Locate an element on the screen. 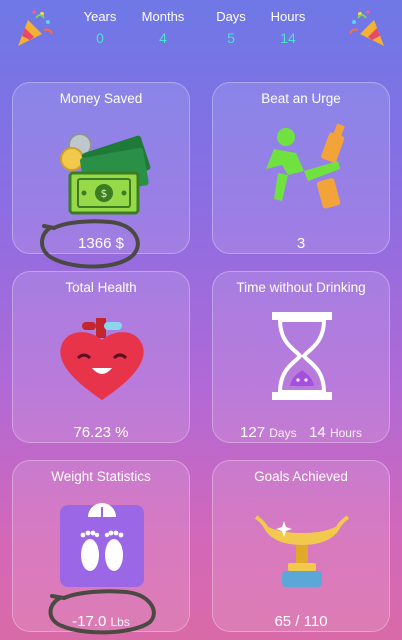  hours-unit: Hours is located at coordinates (345, 433).